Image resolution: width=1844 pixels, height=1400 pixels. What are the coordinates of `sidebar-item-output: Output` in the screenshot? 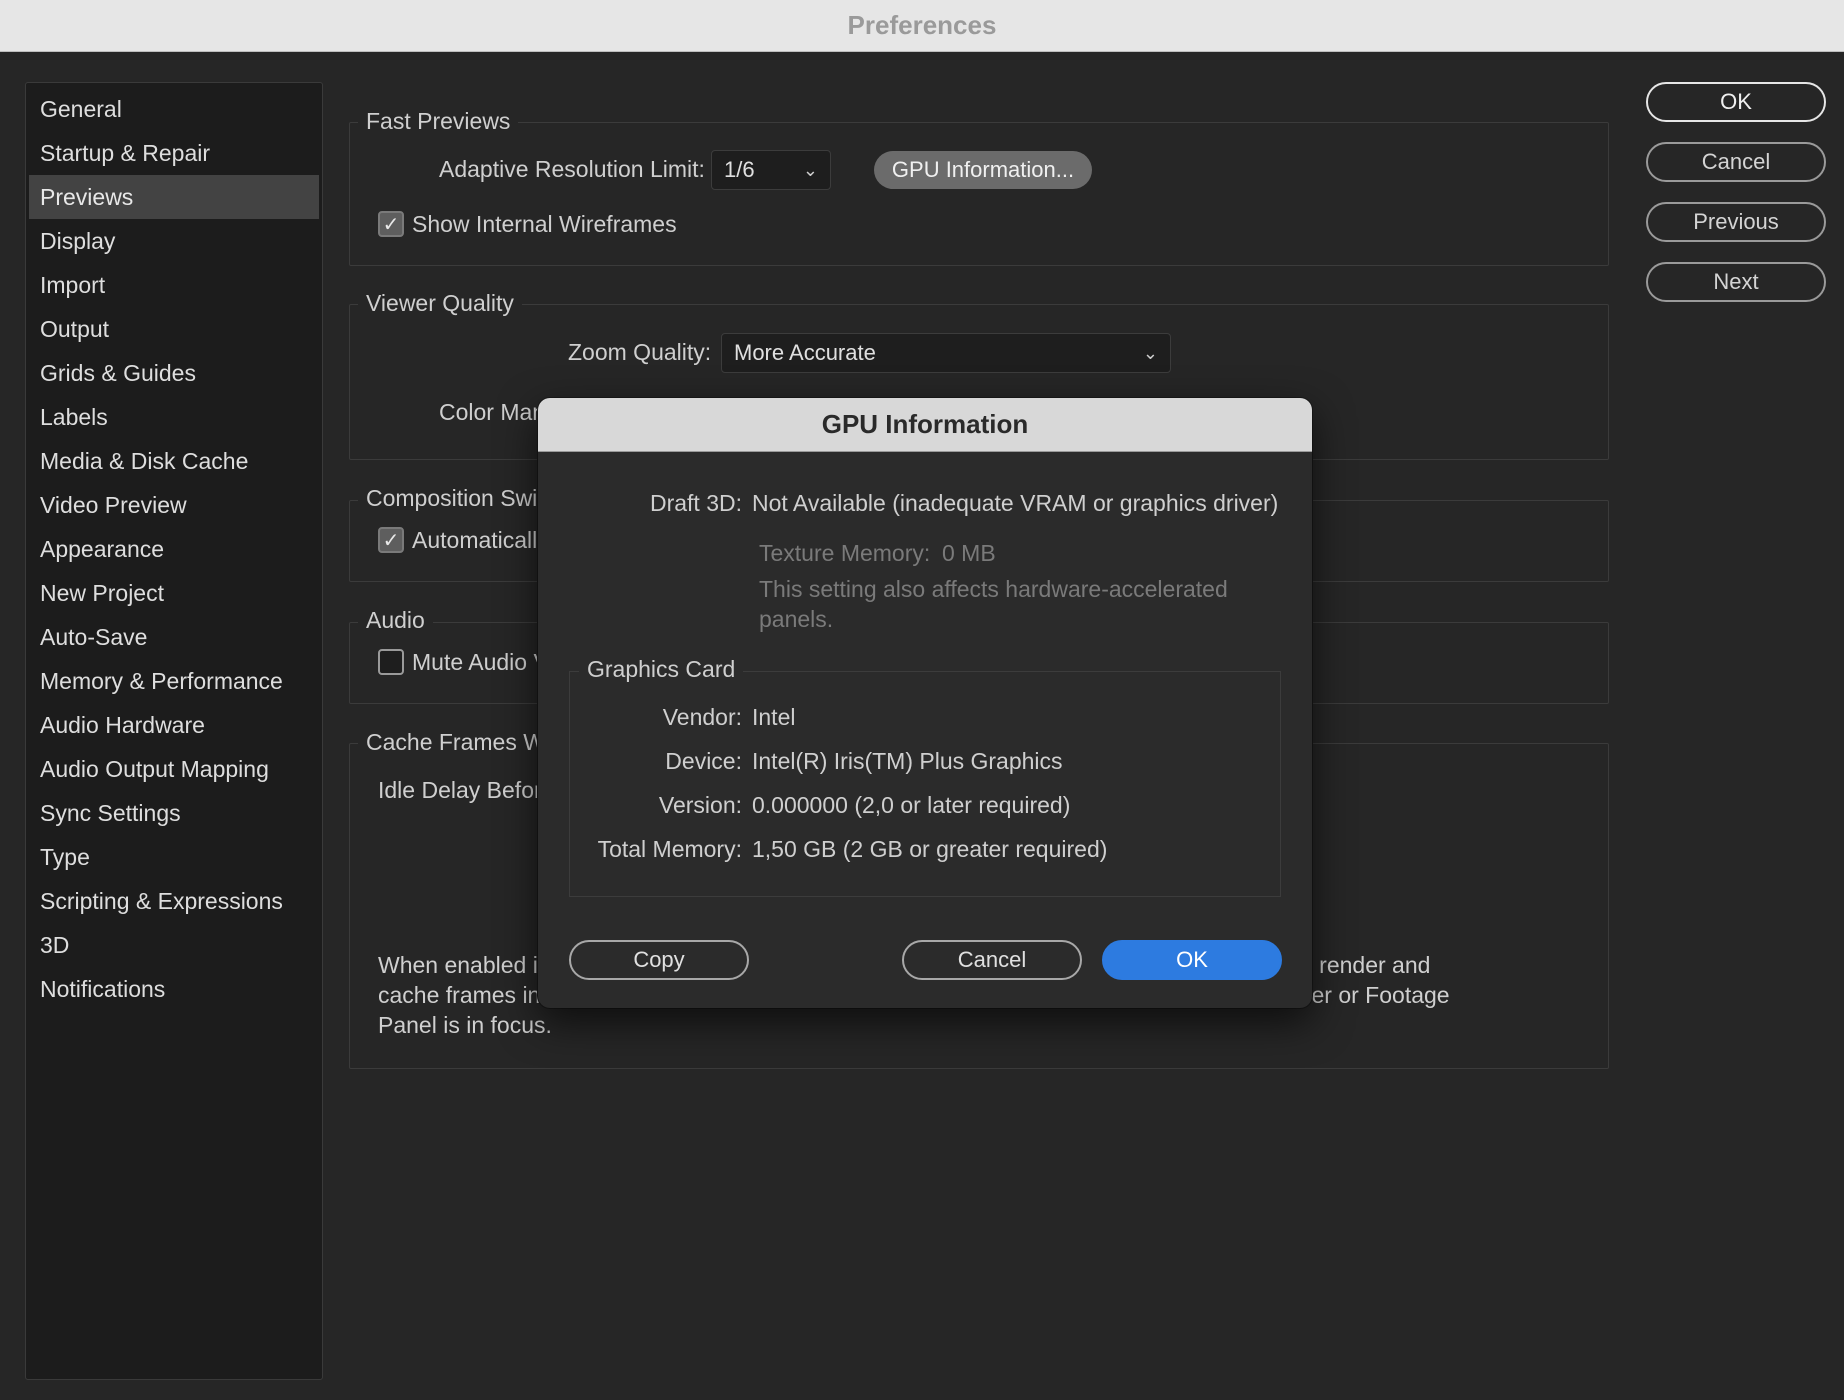 It's located at (174, 329).